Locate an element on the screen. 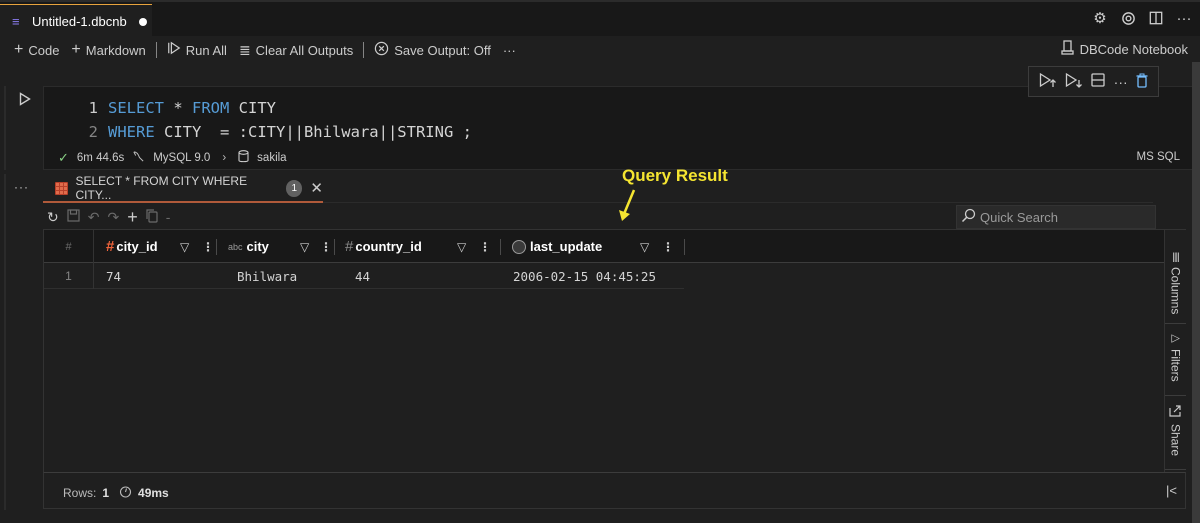 This screenshot has height=523, width=1200. cell-status-bar: ✓ 6m 44.6s MySQL 9.0 › sakila is located at coordinates (172, 158).